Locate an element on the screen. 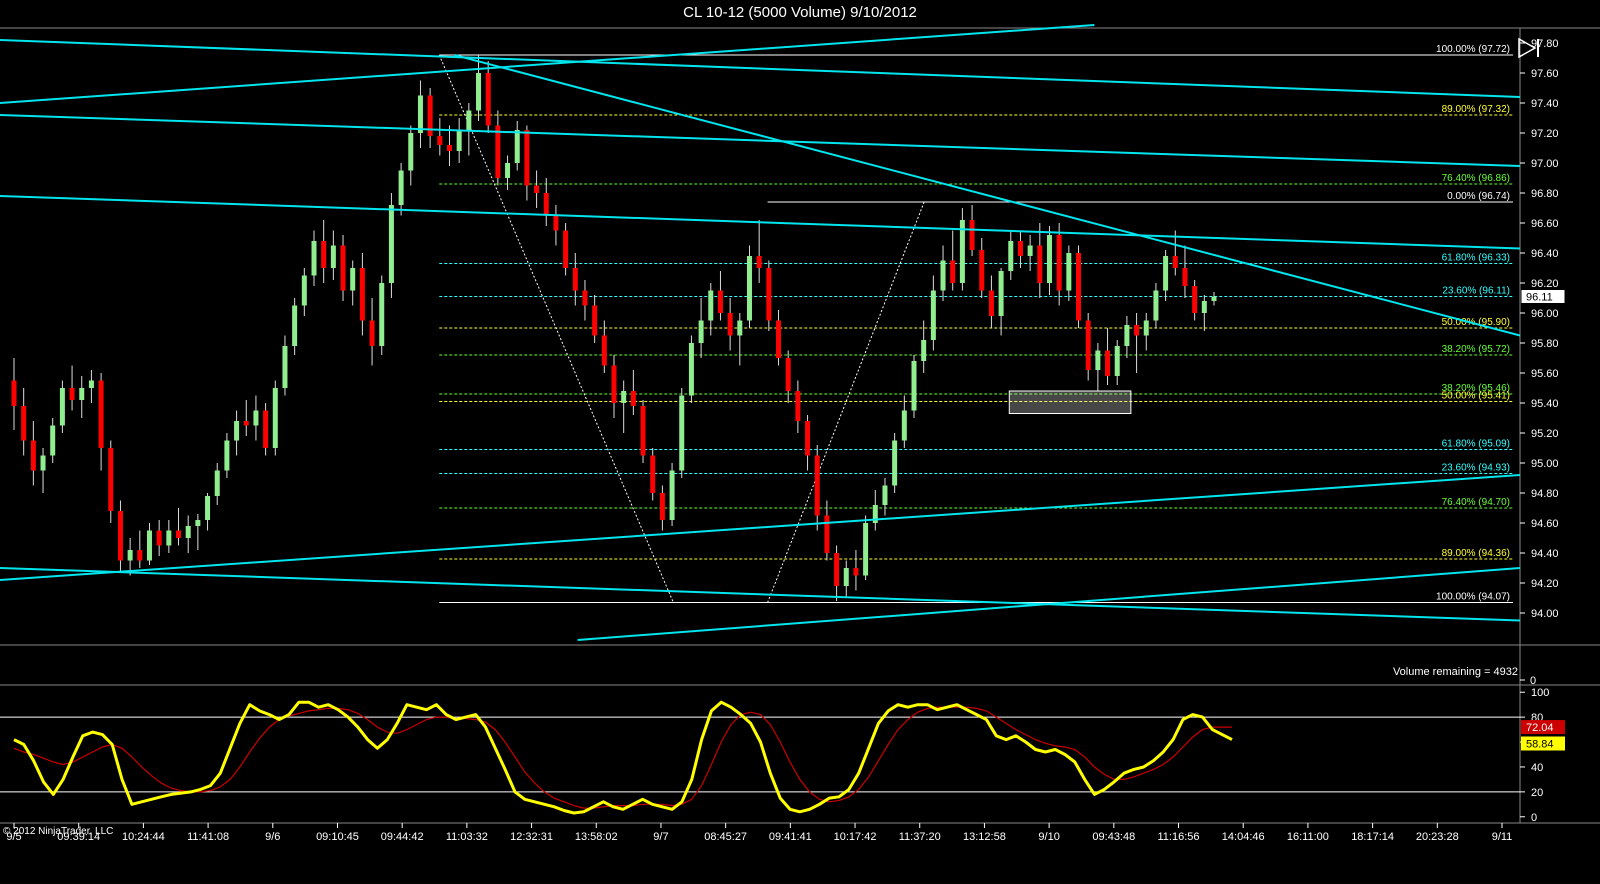  x-tick-label: 09:43:48 is located at coordinates (1113, 837).